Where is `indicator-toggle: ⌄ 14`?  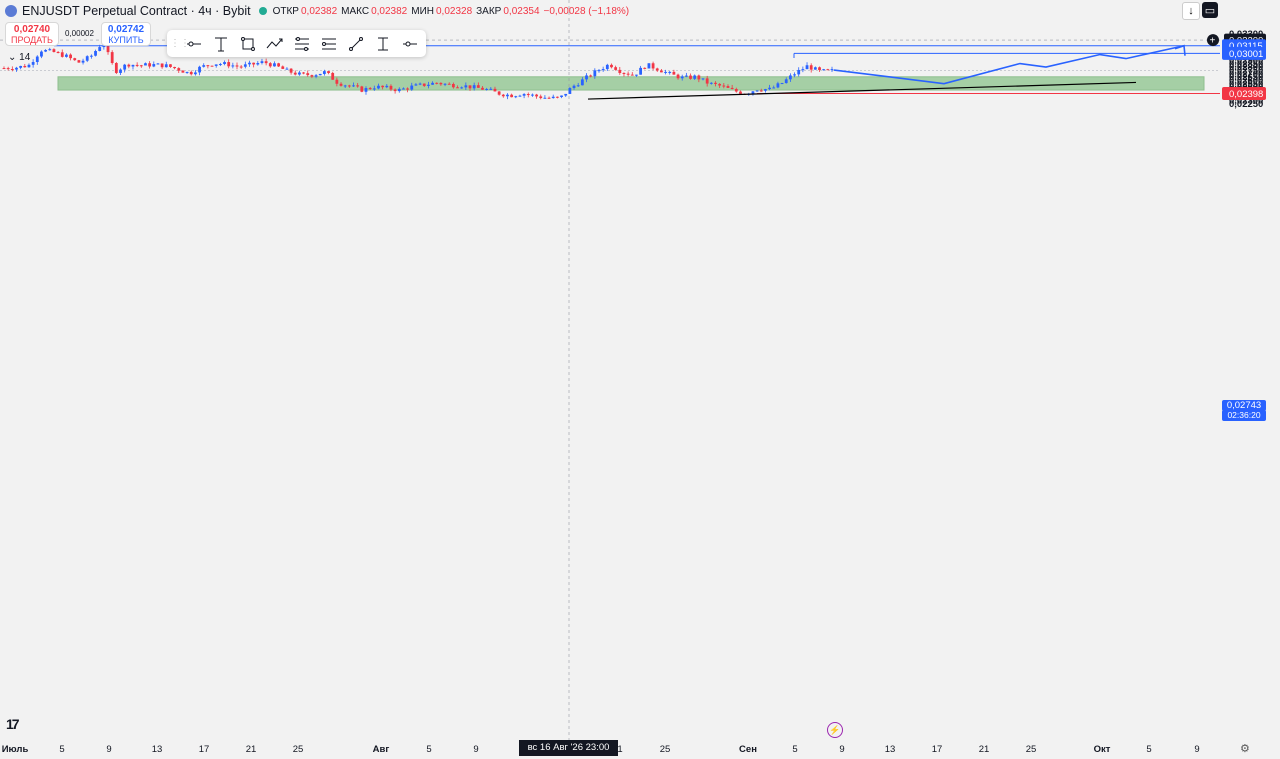
indicator-toggle: ⌄ 14 is located at coordinates (19, 57).